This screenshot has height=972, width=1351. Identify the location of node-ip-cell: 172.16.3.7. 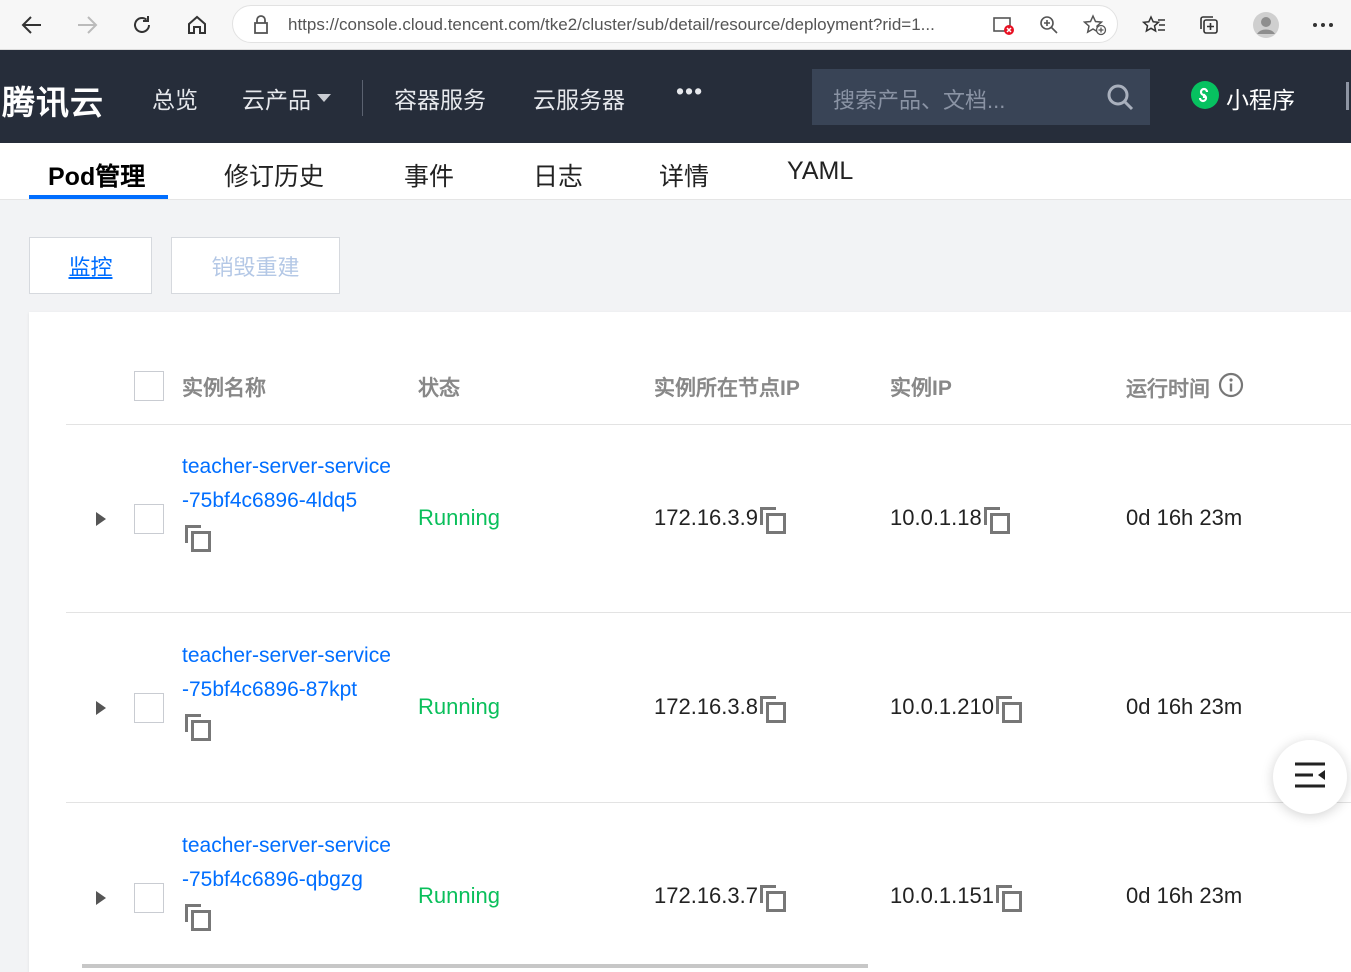
(720, 897).